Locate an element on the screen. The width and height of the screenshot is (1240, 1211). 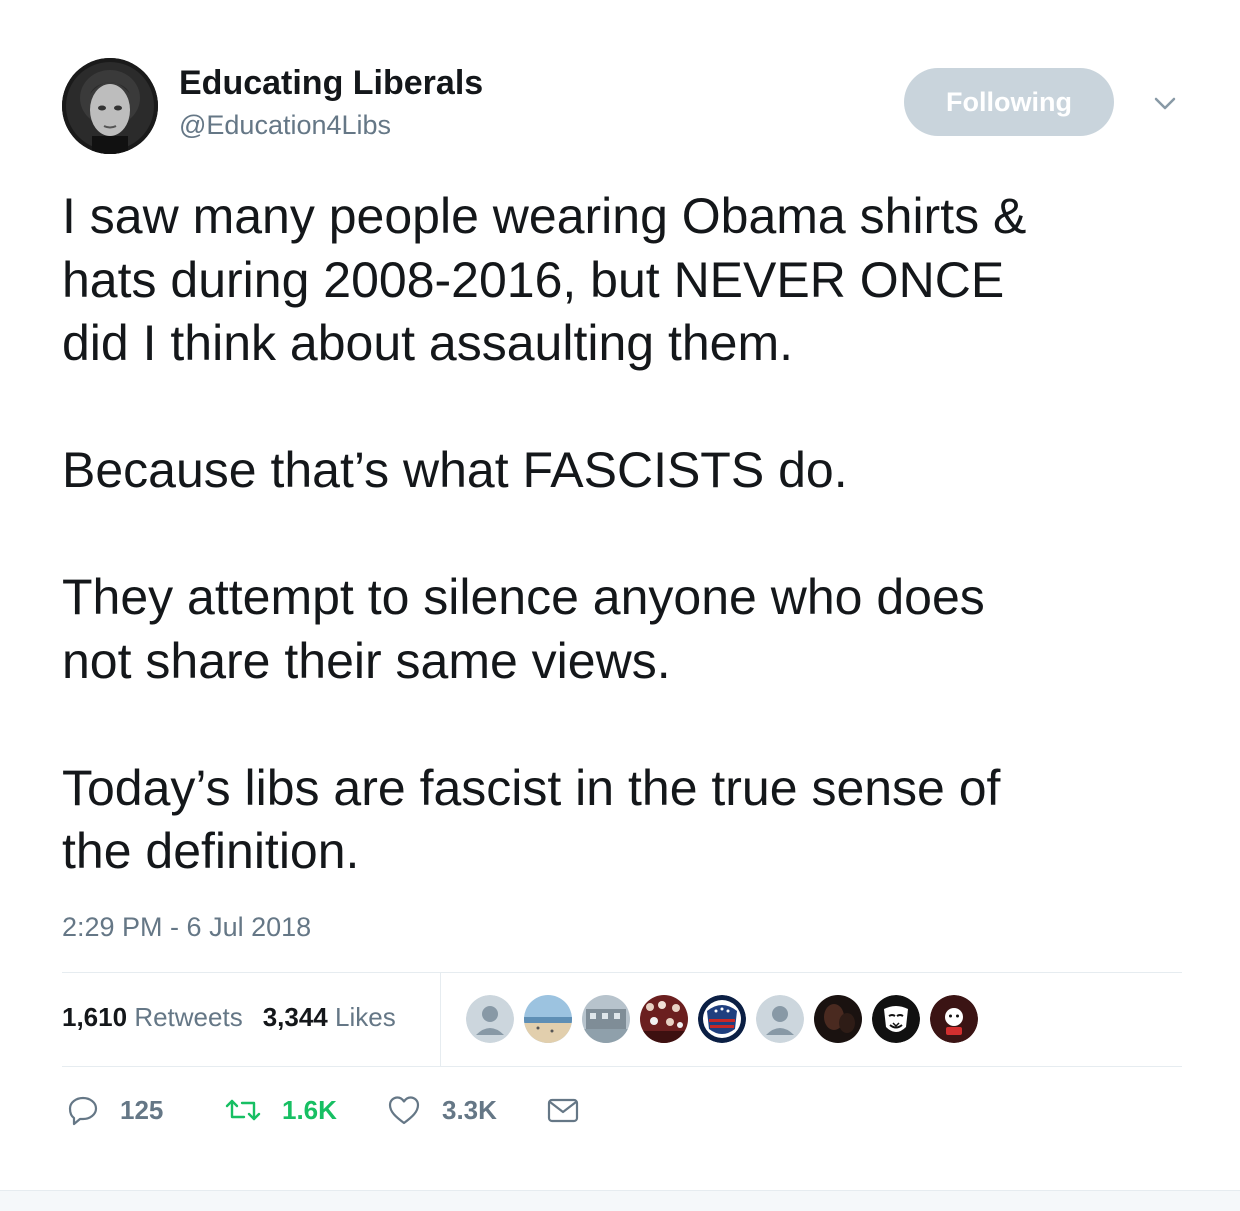
envelope-icon is located at coordinates (563, 1110).